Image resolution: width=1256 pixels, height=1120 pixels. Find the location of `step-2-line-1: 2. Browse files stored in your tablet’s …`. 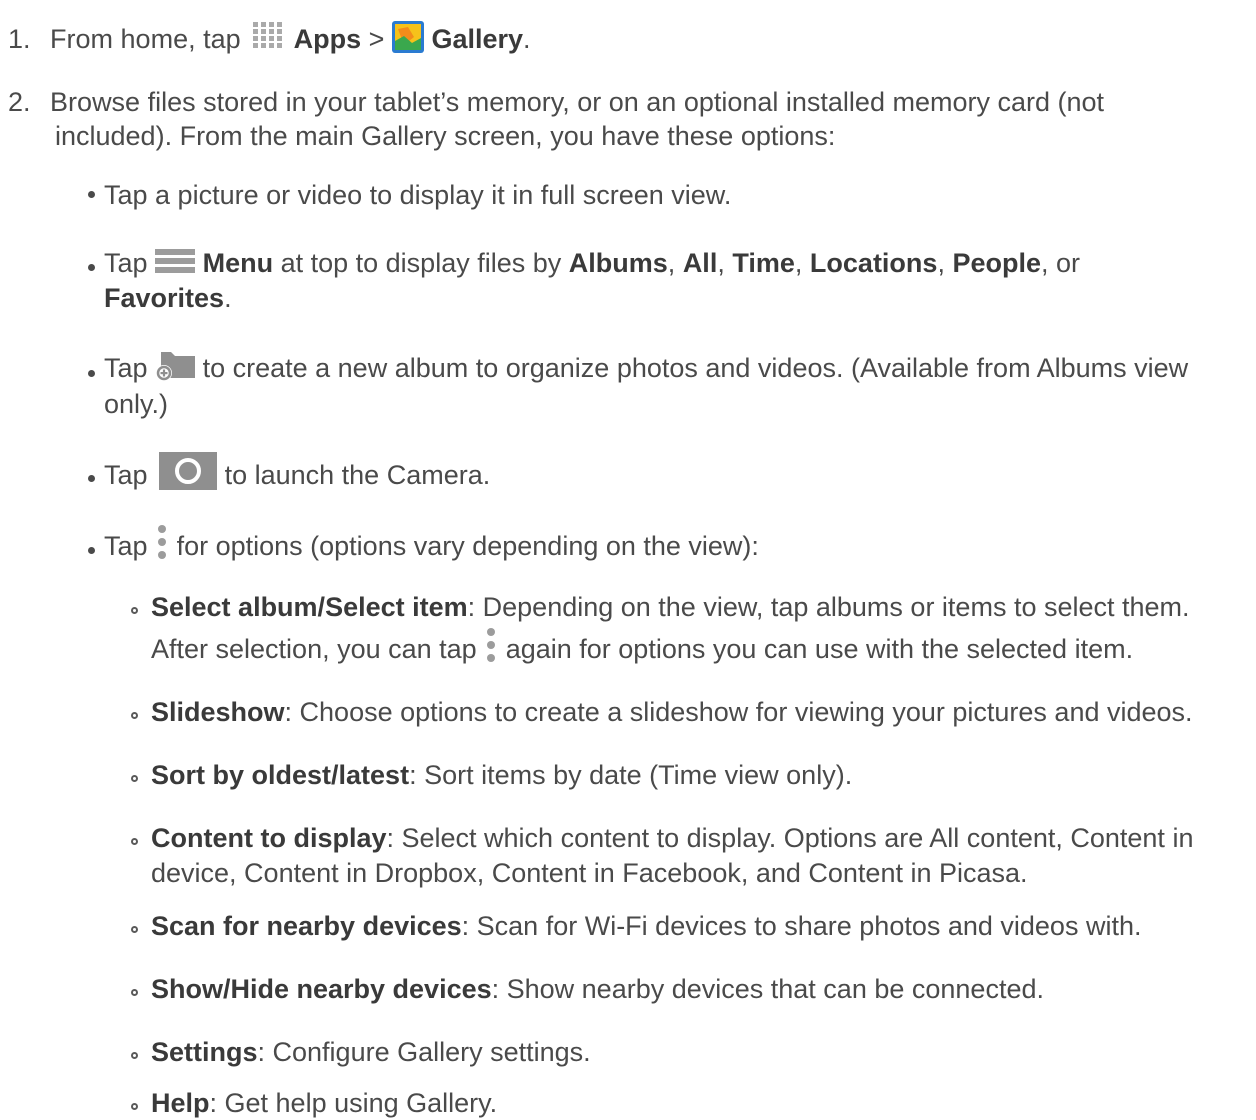

step-2-line-1: 2. Browse files stored in your tablet’s … is located at coordinates (556, 102).